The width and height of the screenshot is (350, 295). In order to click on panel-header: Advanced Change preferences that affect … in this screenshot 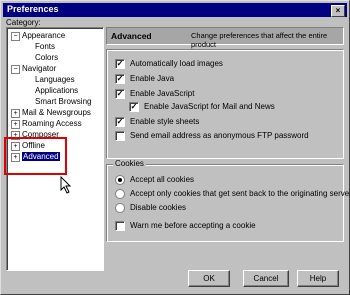, I will do `click(225, 38)`.